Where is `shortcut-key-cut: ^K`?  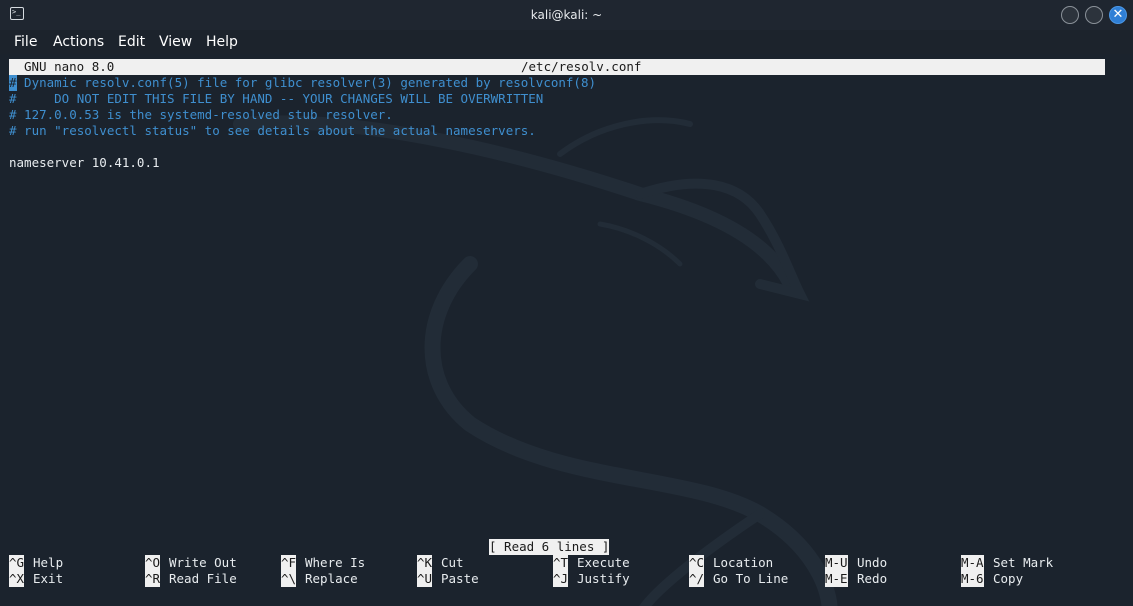 shortcut-key-cut: ^K is located at coordinates (425, 563).